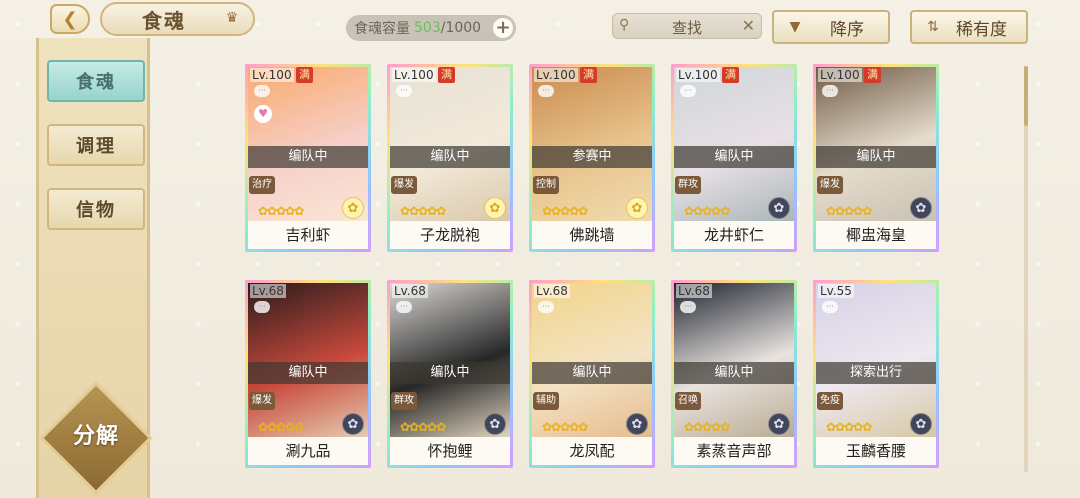  Describe the element at coordinates (795, 27) in the screenshot. I see `triangle-down-icon: ▼` at that location.